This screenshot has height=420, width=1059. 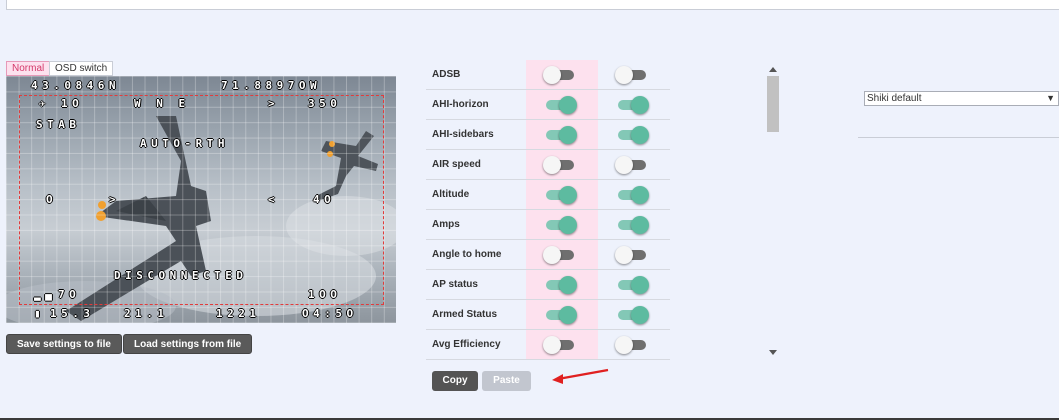 I want to click on osd-right-value: 4O, so click(x=324, y=199).